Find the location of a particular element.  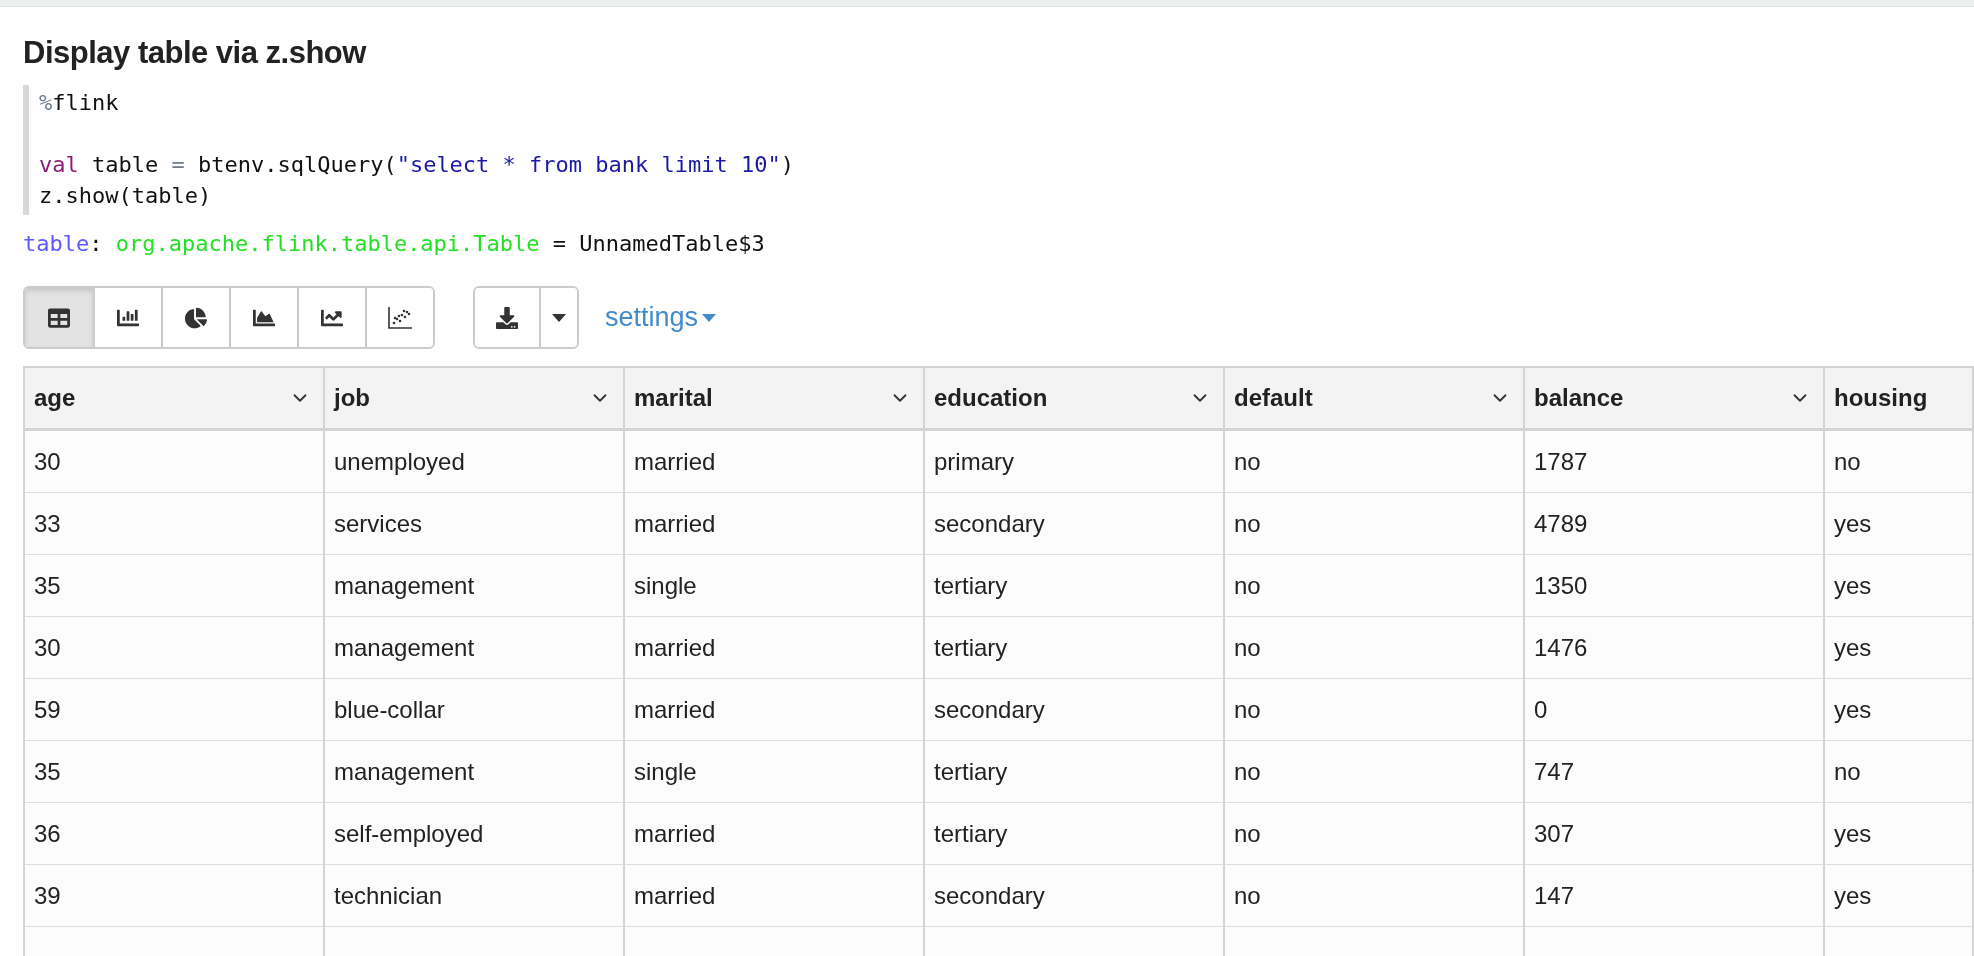

scatter-chart-button is located at coordinates (399, 317).